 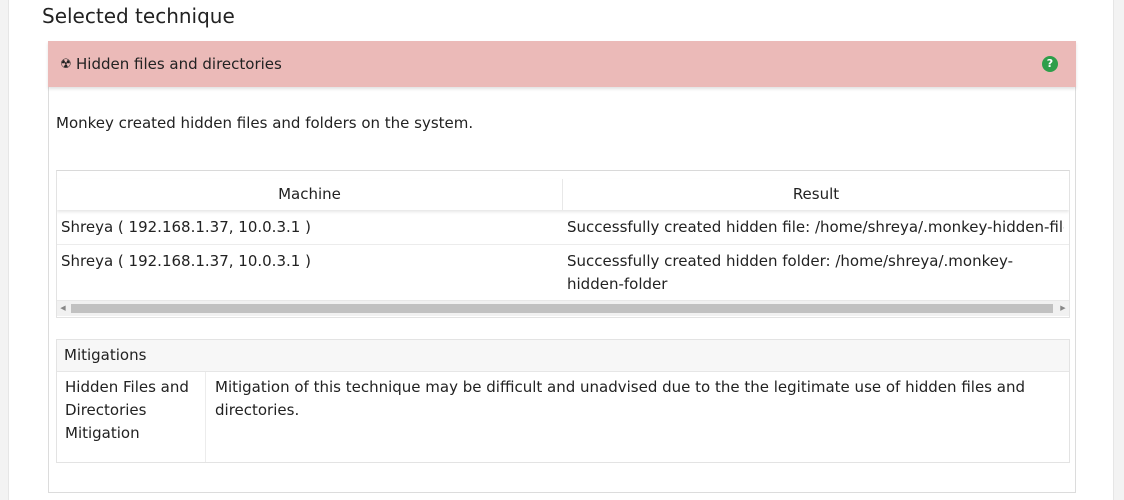 I want to click on radiation-icon: ☢, so click(x=66, y=64).